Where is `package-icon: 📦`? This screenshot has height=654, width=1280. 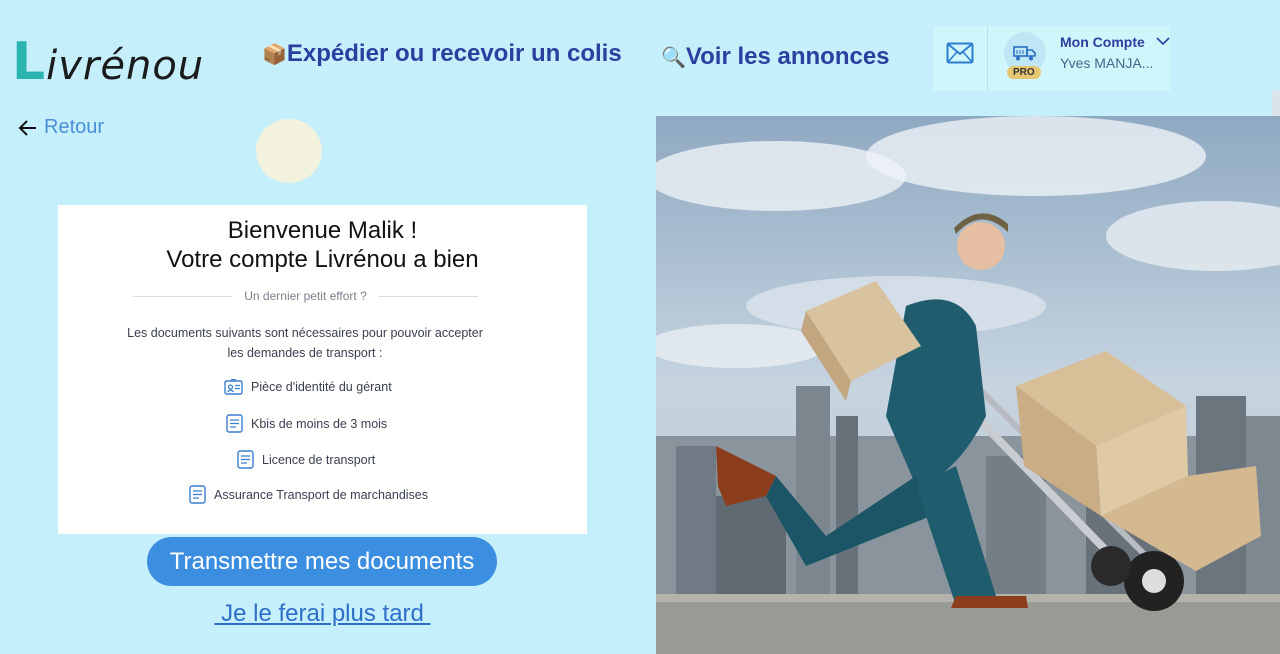
package-icon: 📦 is located at coordinates (274, 55).